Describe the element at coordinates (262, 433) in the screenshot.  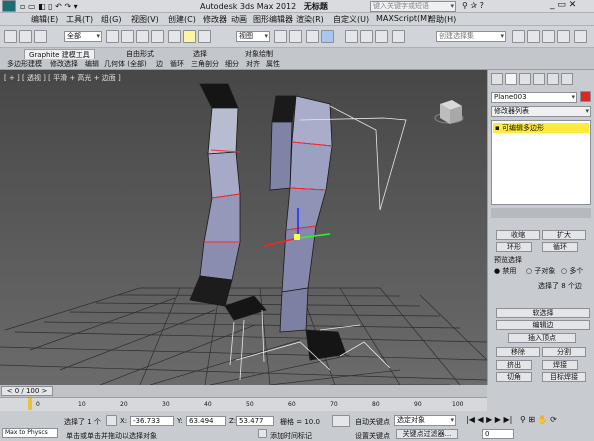
I see `add-time-tag-icon` at that location.